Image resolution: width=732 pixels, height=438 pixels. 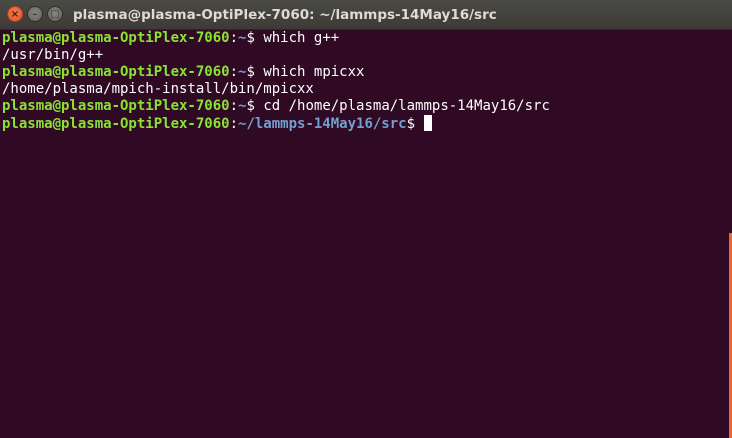 I want to click on terminal-line-prompt: plasma@plasma-OptiPlex-7060:~$ which g++, so click(x=366, y=38).